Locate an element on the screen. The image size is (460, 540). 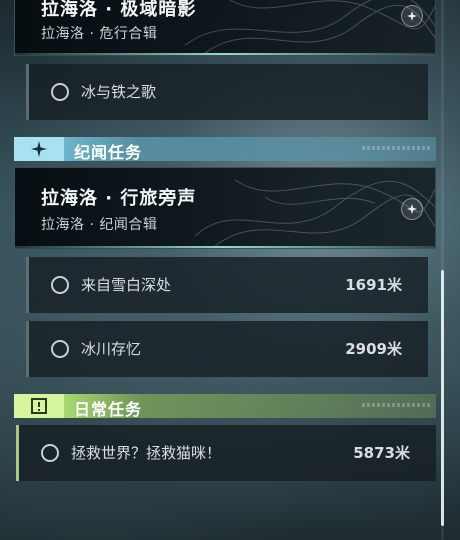
quest-item: 拯救世界？拯救猫咪！ 5873米 is located at coordinates (226, 453).